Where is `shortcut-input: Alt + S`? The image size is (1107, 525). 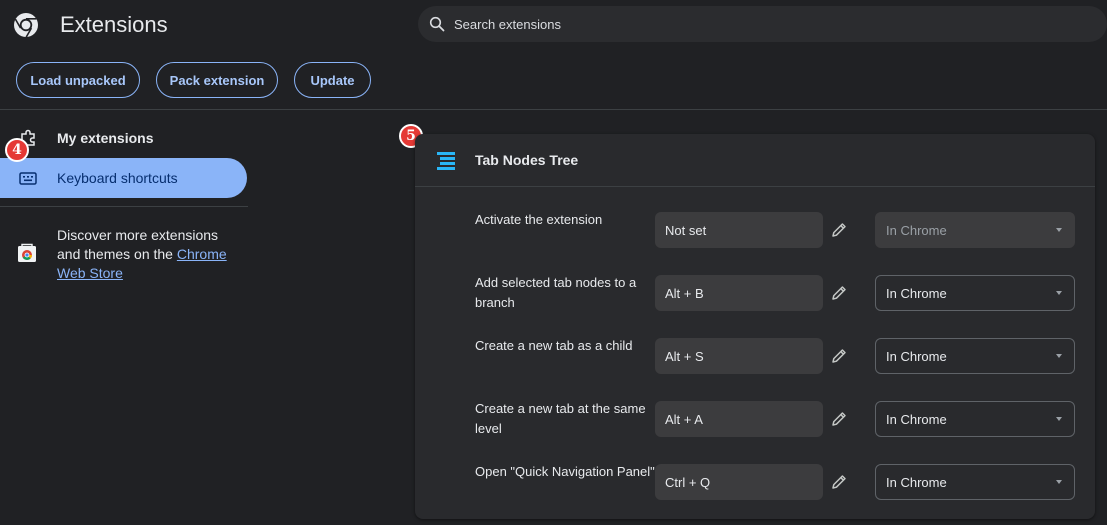
shortcut-input: Alt + S is located at coordinates (739, 356).